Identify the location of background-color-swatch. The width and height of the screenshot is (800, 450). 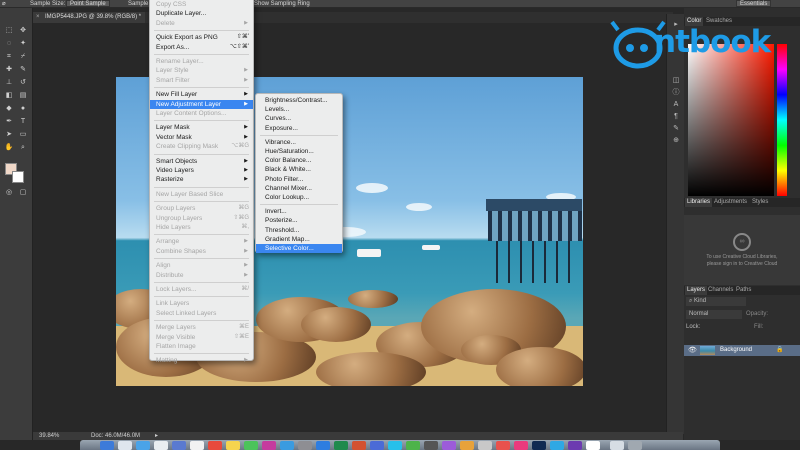
(18, 177).